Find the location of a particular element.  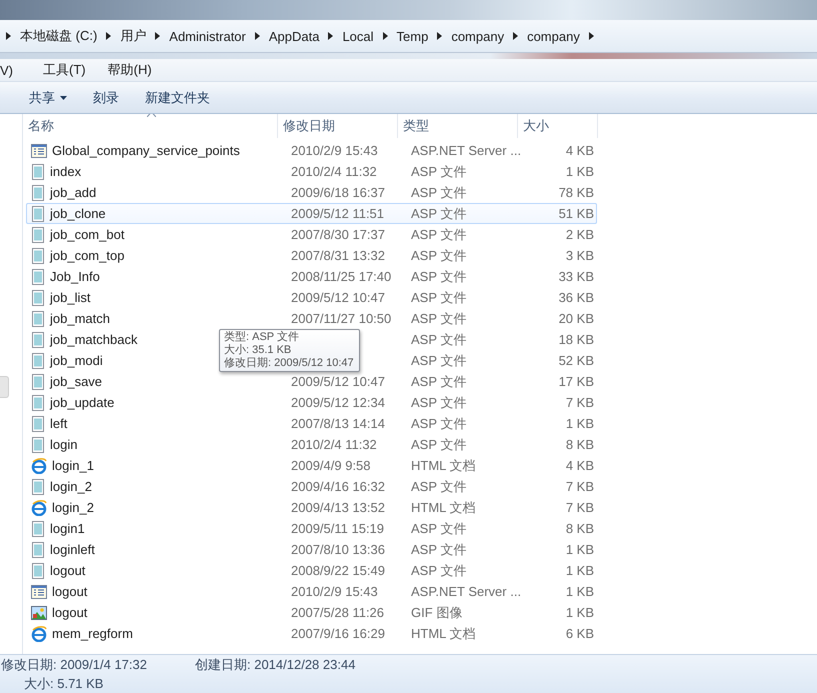

column-header: 修改日期 is located at coordinates (338, 126).